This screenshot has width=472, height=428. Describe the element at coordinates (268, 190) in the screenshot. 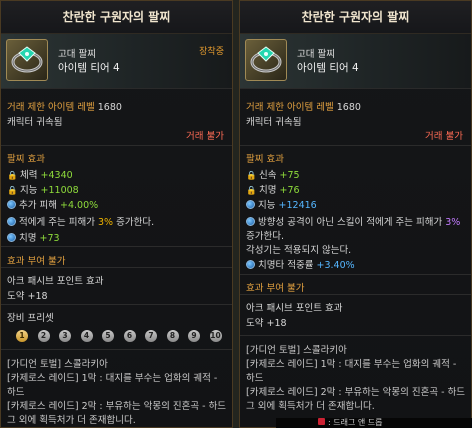

I see `effect-name: 치명` at that location.